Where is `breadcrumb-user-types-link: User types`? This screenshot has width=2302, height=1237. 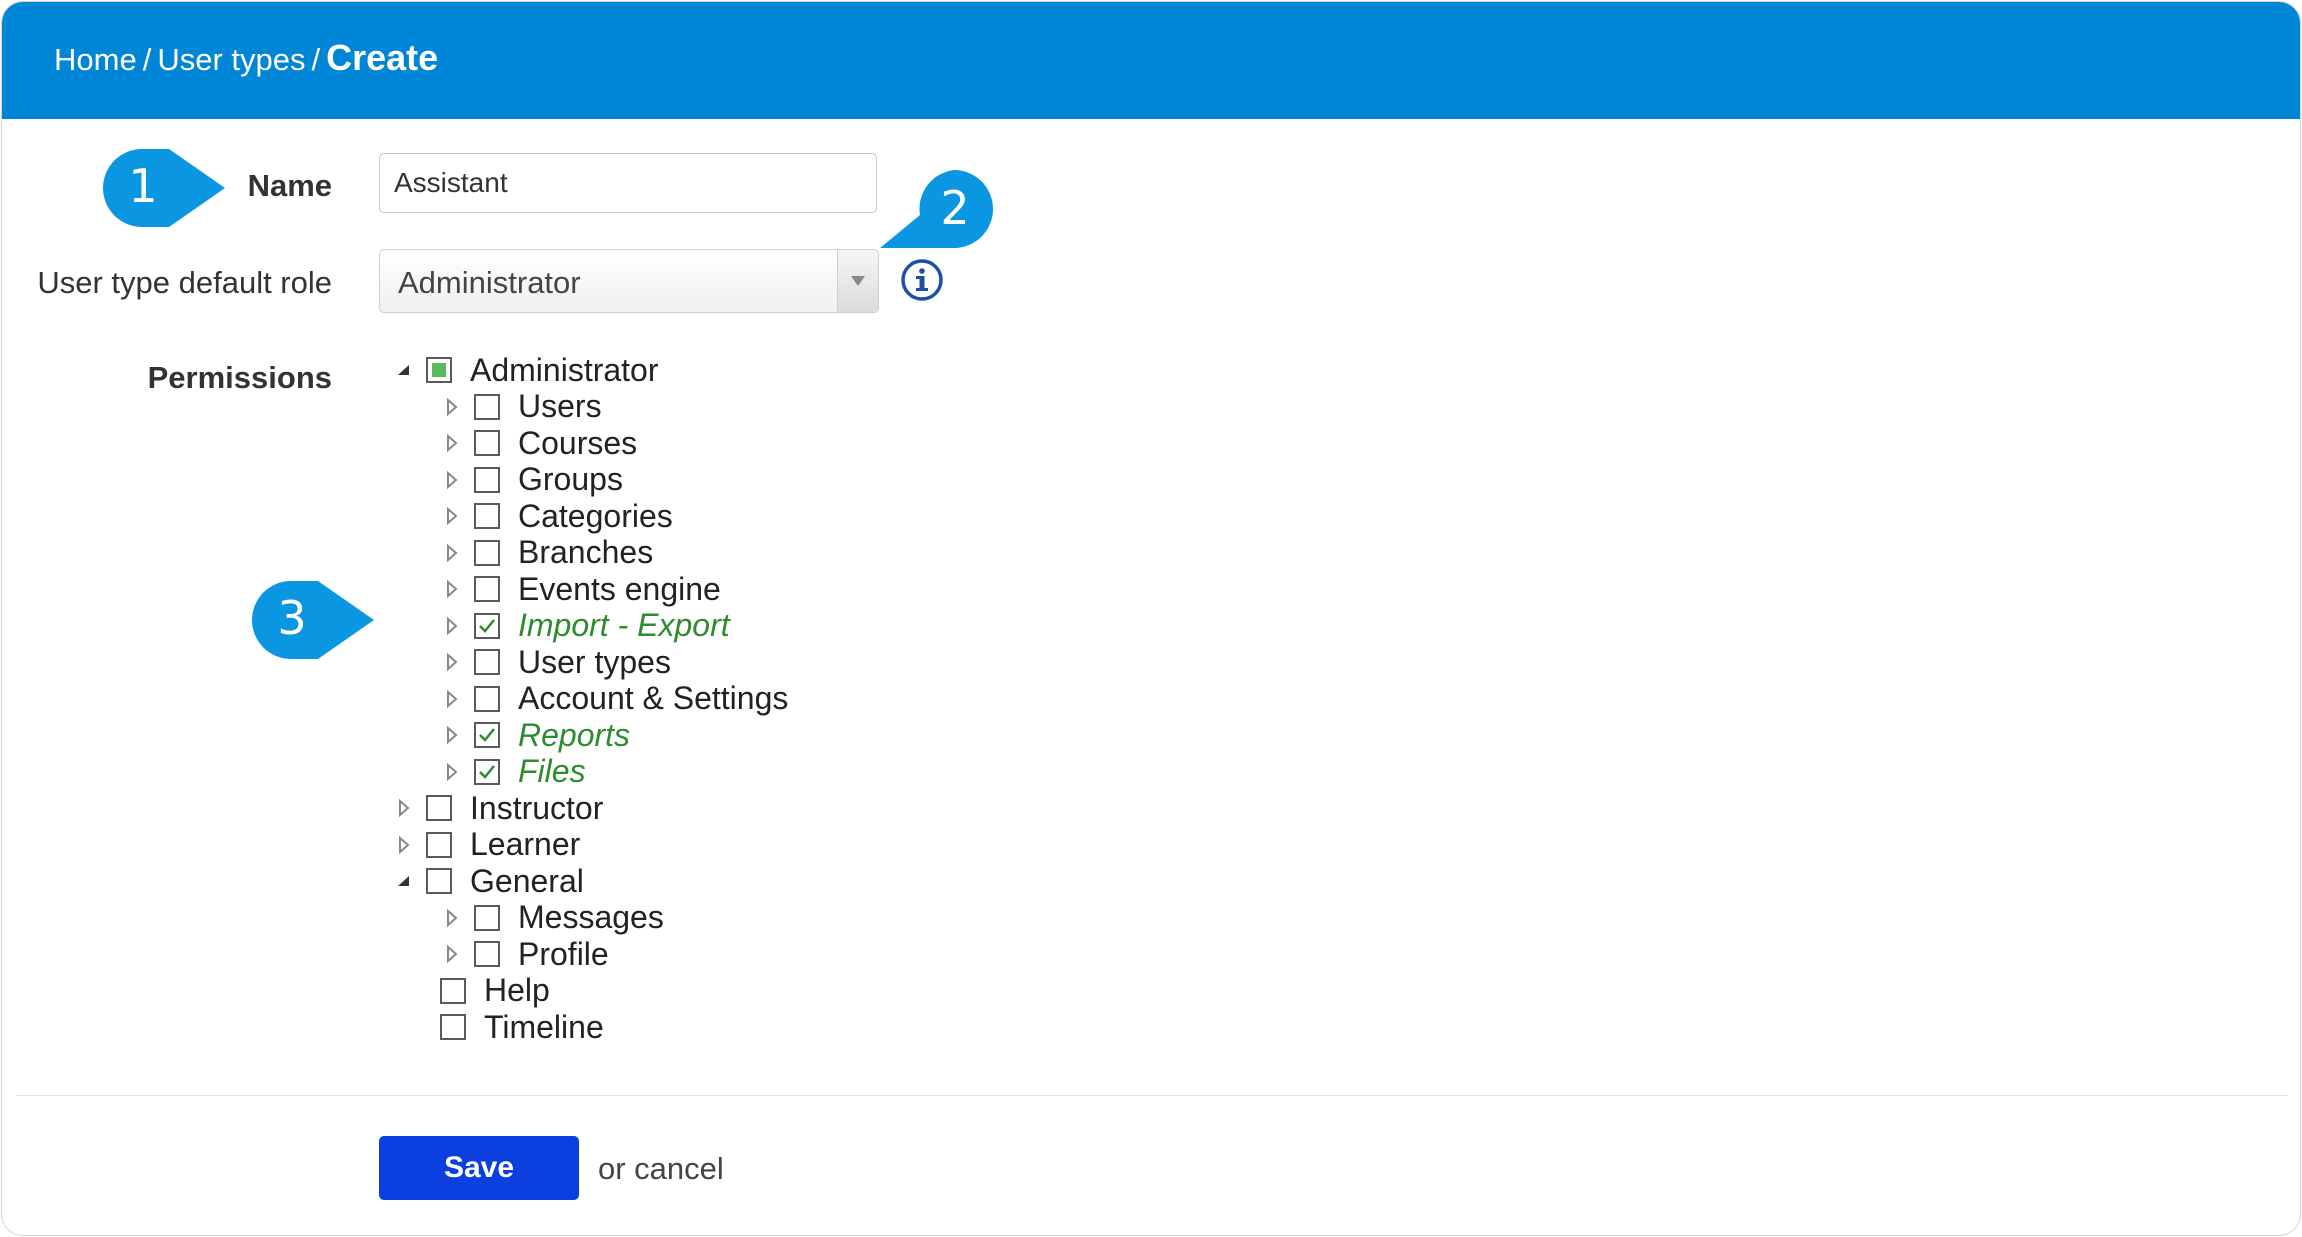
breadcrumb-user-types-link: User types is located at coordinates (231, 59).